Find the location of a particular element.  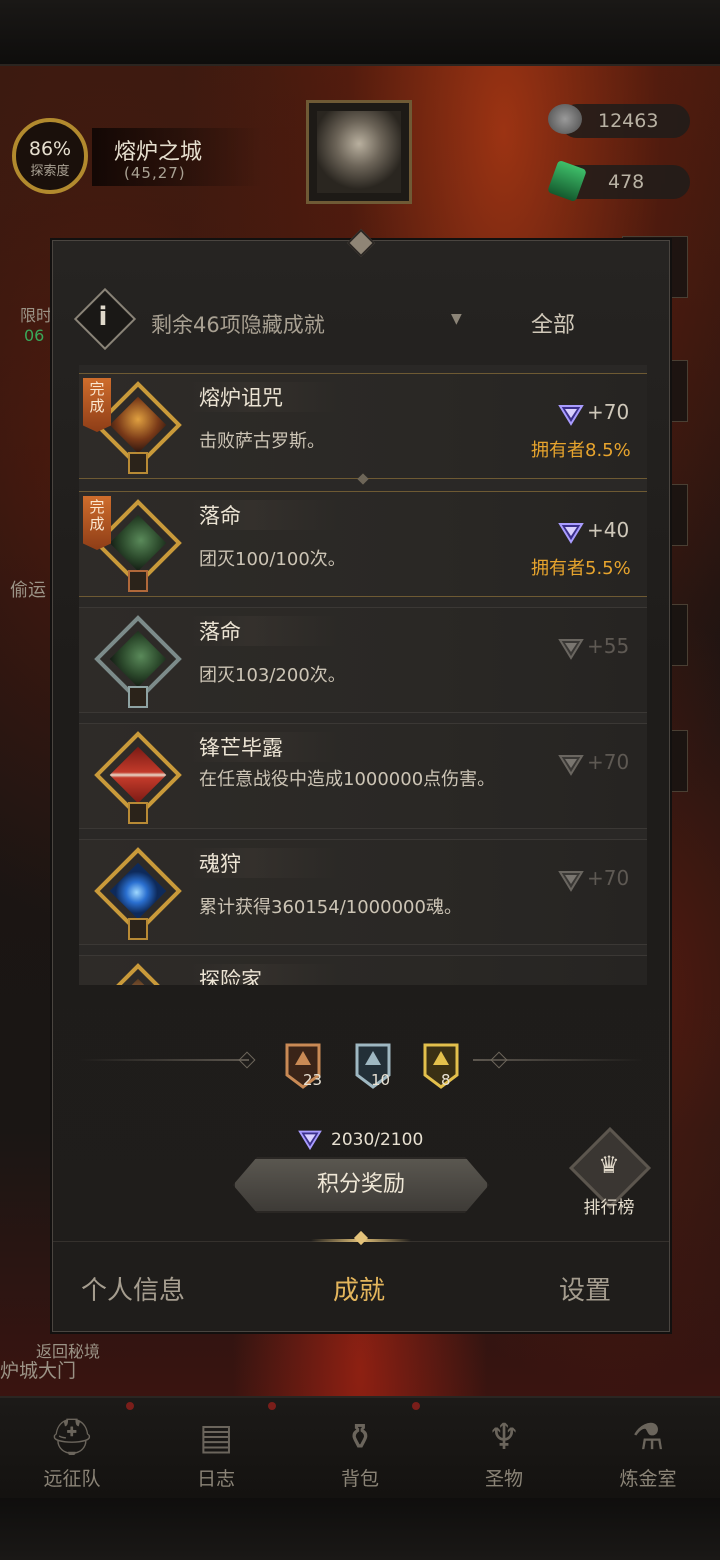

hero-portrait is located at coordinates (359, 152).